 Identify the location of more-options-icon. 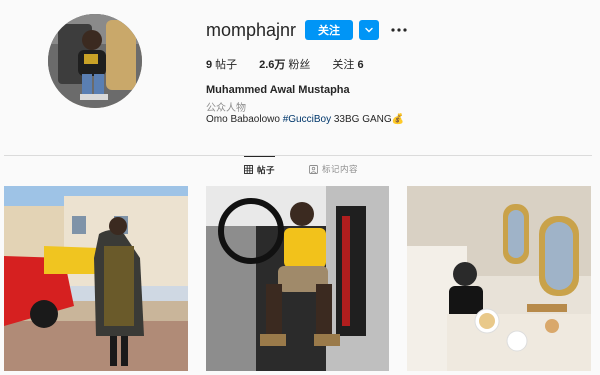
(399, 30).